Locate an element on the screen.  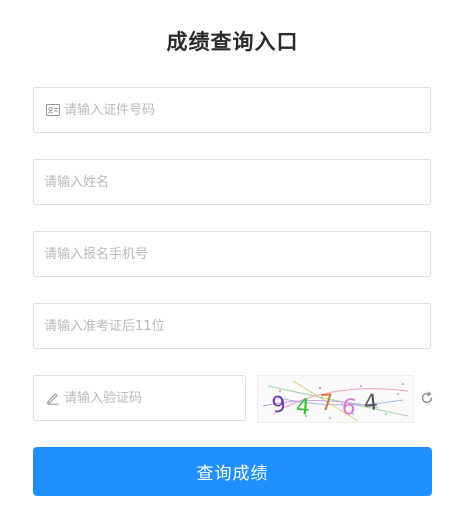
phone-input is located at coordinates (232, 254).